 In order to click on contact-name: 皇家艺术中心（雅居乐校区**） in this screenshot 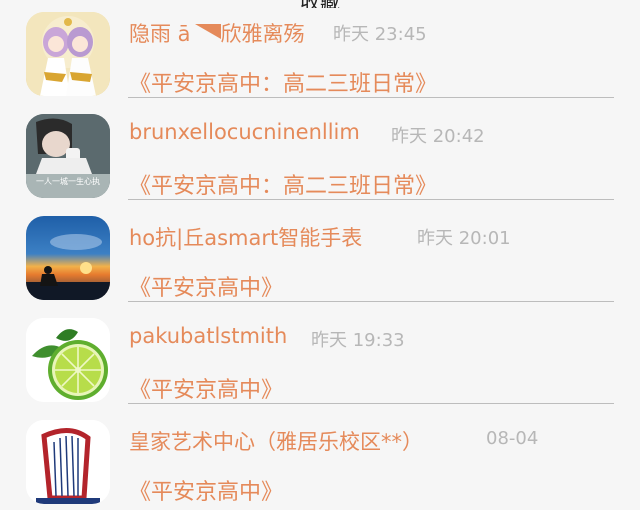, I will do `click(276, 442)`.